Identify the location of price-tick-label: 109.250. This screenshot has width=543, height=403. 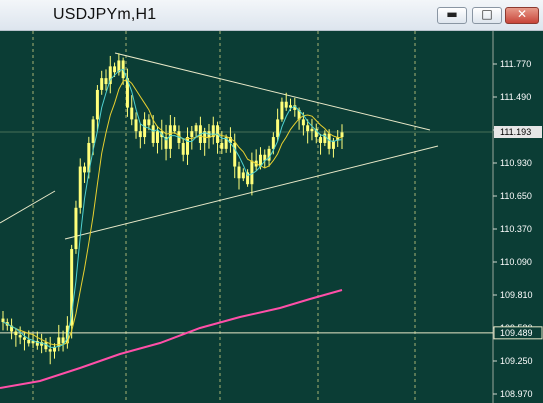
(516, 361).